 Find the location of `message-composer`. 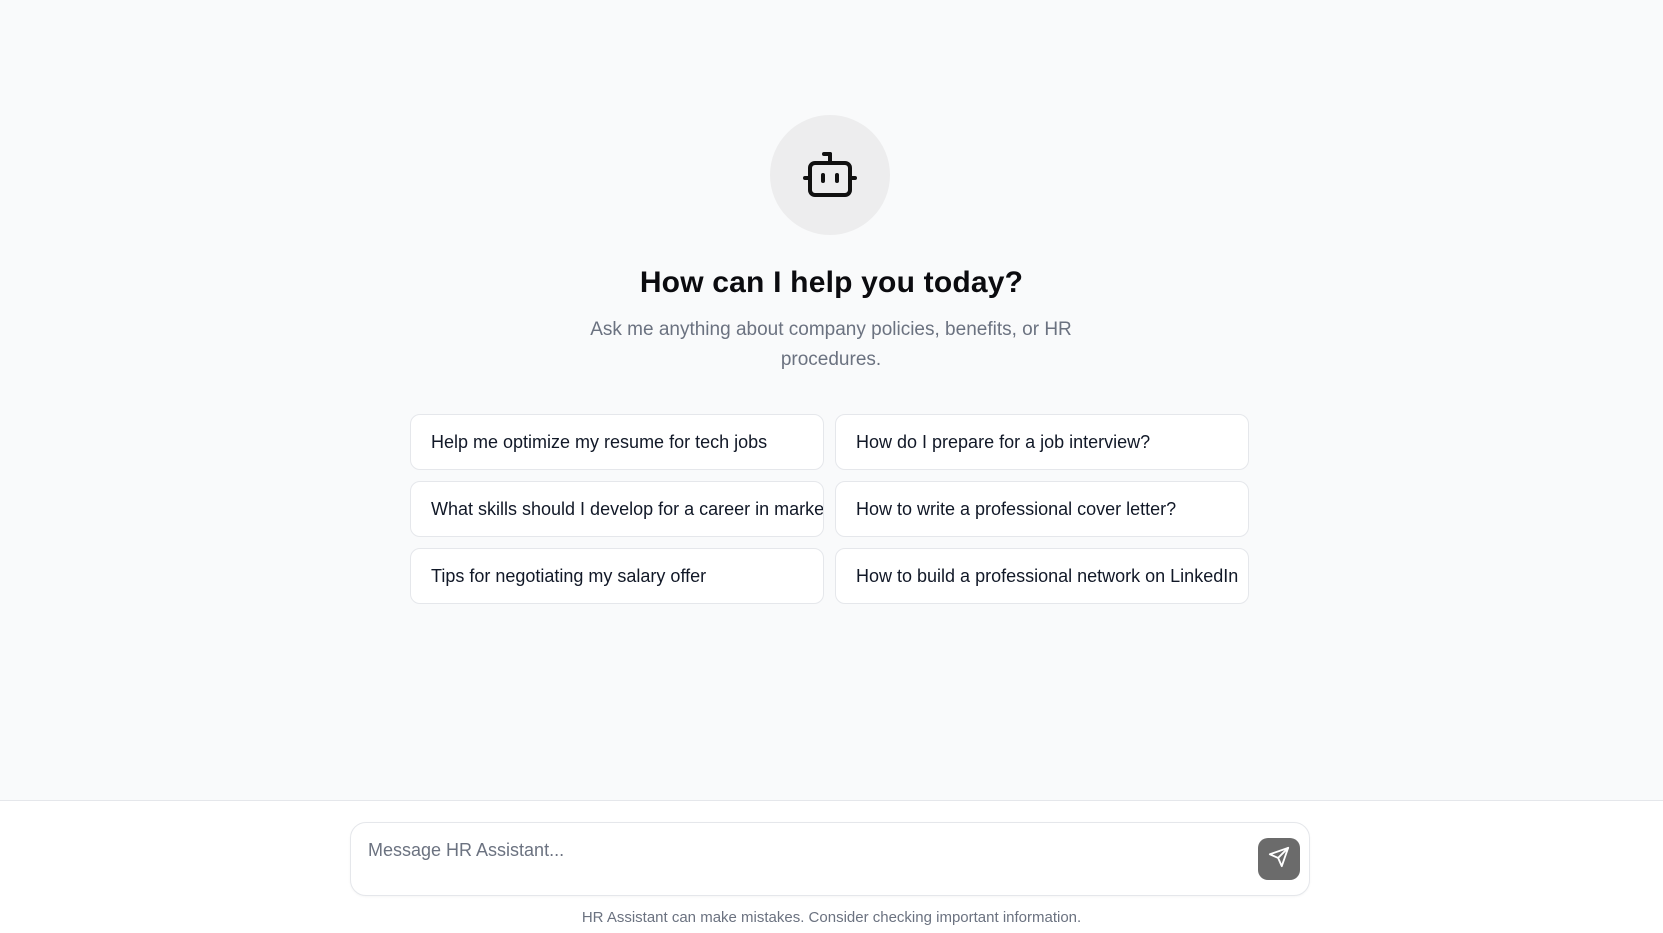

message-composer is located at coordinates (830, 859).